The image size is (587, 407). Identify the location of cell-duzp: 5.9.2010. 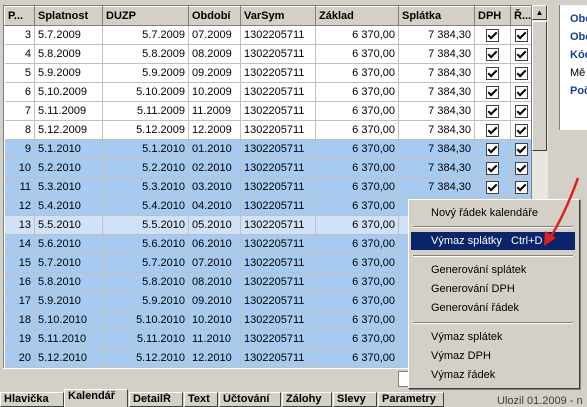
(145, 301).